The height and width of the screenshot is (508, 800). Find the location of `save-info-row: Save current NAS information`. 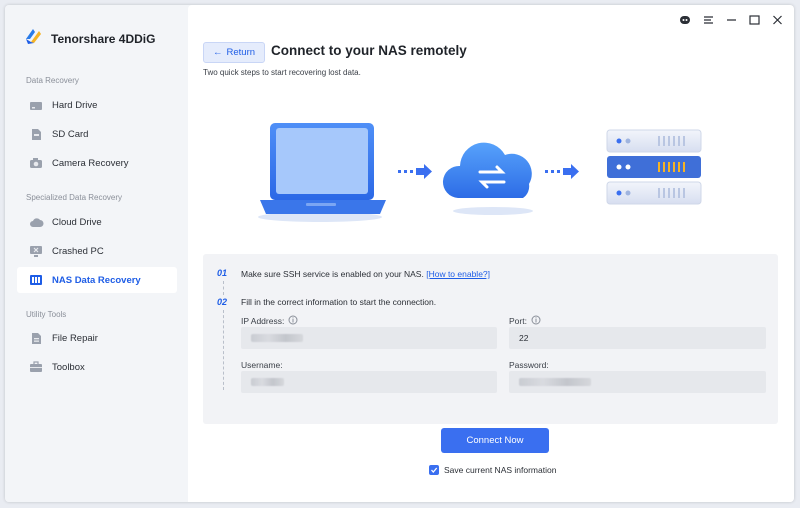

save-info-row: Save current NAS information is located at coordinates (492, 470).